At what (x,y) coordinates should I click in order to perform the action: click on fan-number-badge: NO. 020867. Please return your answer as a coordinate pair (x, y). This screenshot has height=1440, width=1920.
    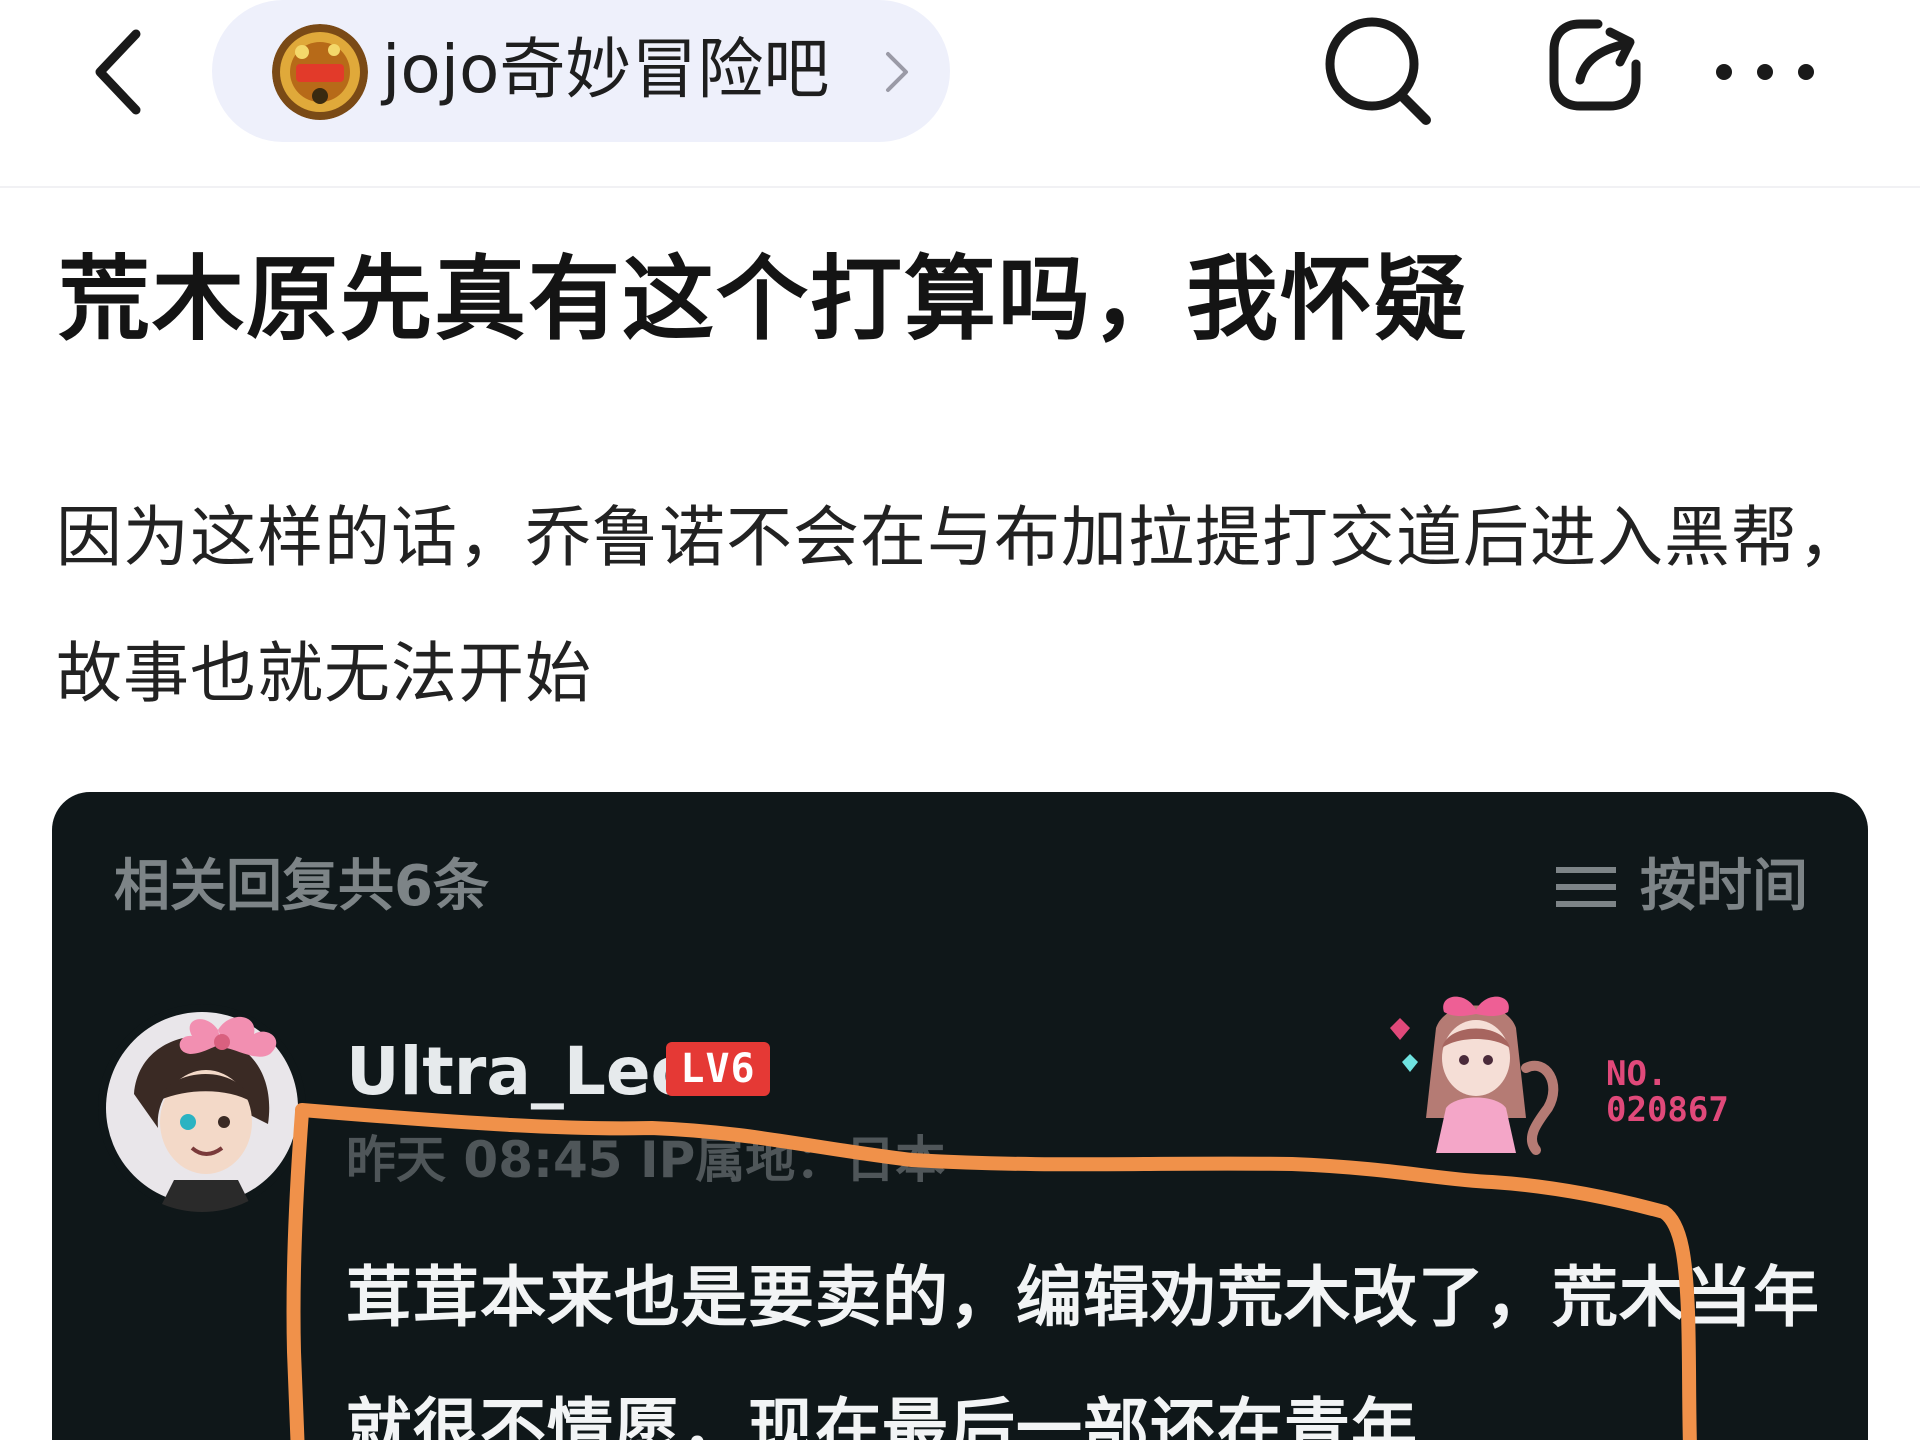
    Looking at the image, I should click on (1667, 1092).